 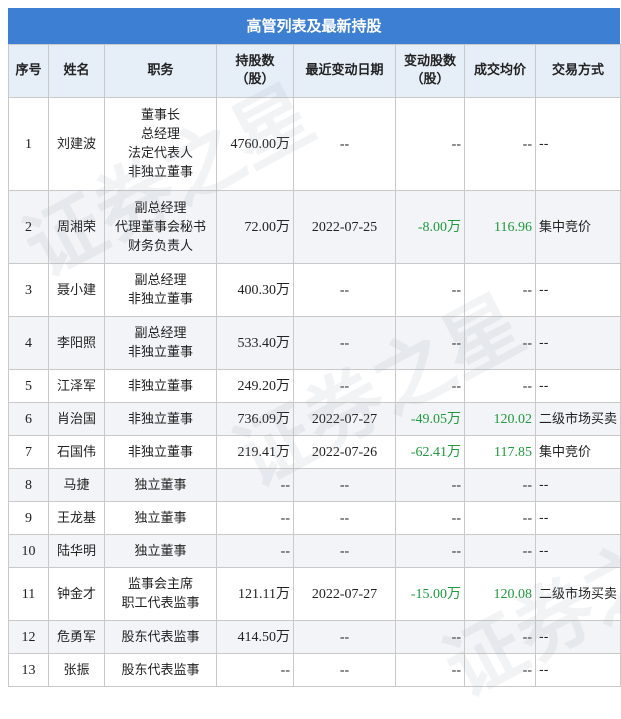 What do you see at coordinates (76, 290) in the screenshot?
I see `cell-name: 聂小建` at bounding box center [76, 290].